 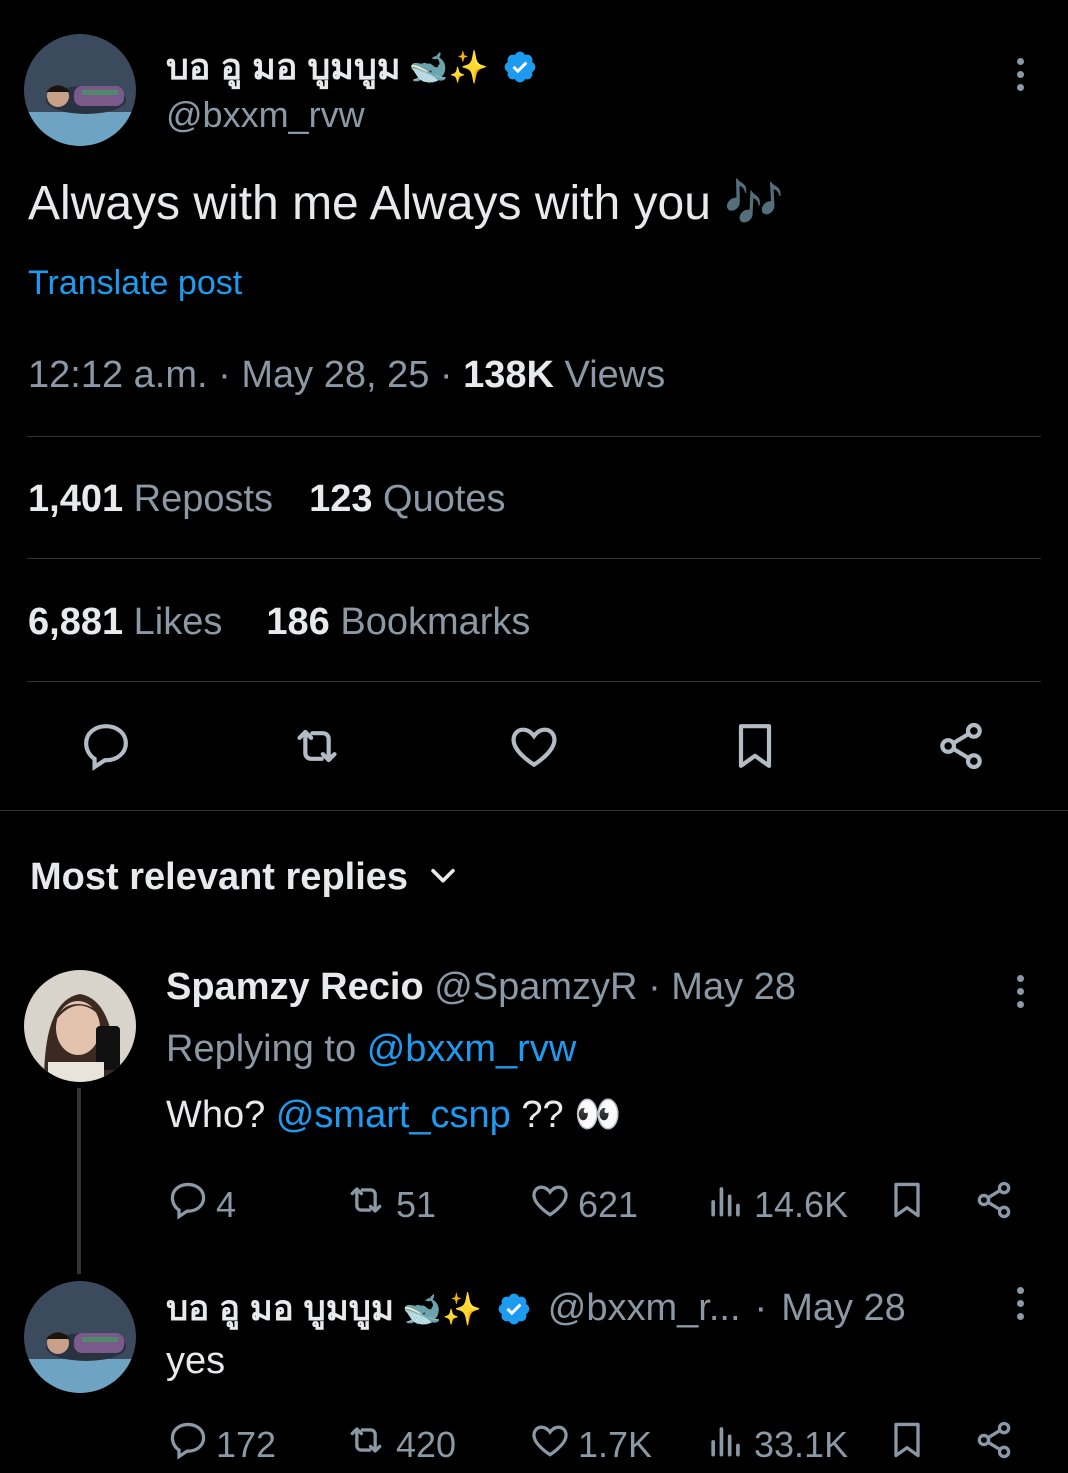 What do you see at coordinates (369, 203) in the screenshot?
I see `post-text: Always with me Always with you` at bounding box center [369, 203].